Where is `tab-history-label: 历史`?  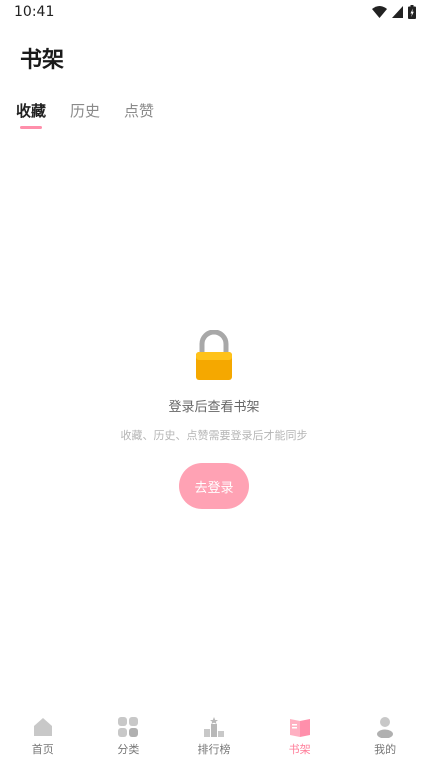 tab-history-label: 历史 is located at coordinates (85, 111).